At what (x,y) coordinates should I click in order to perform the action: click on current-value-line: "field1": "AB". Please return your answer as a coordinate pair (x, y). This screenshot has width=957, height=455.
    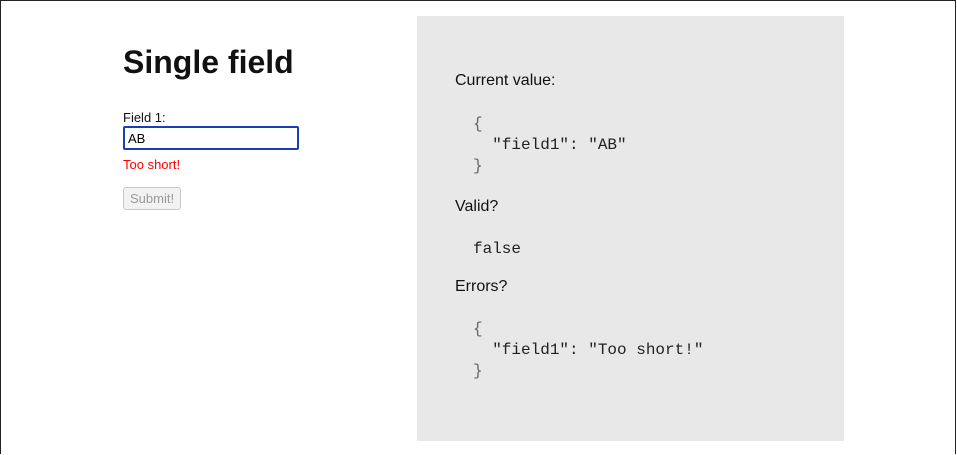
    Looking at the image, I should click on (559, 145).